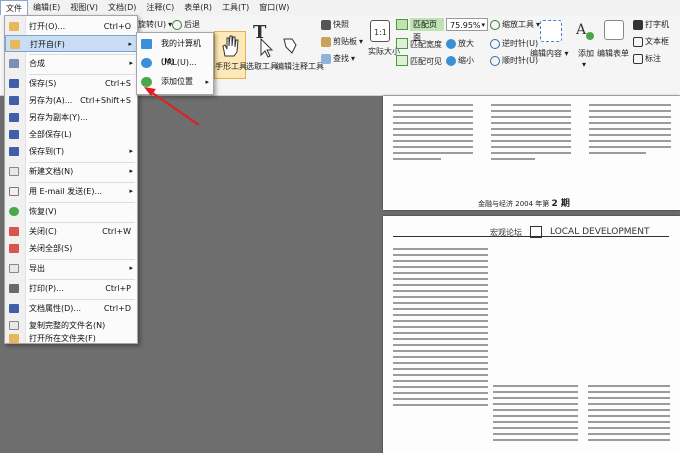  I want to click on submenu-item-add-location: 添加位置 ▸, so click(175, 82).